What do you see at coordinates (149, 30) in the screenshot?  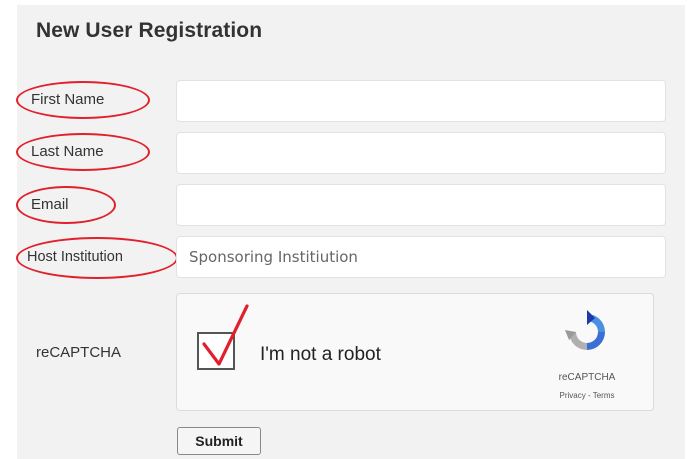 I see `page-title: New User Registration` at bounding box center [149, 30].